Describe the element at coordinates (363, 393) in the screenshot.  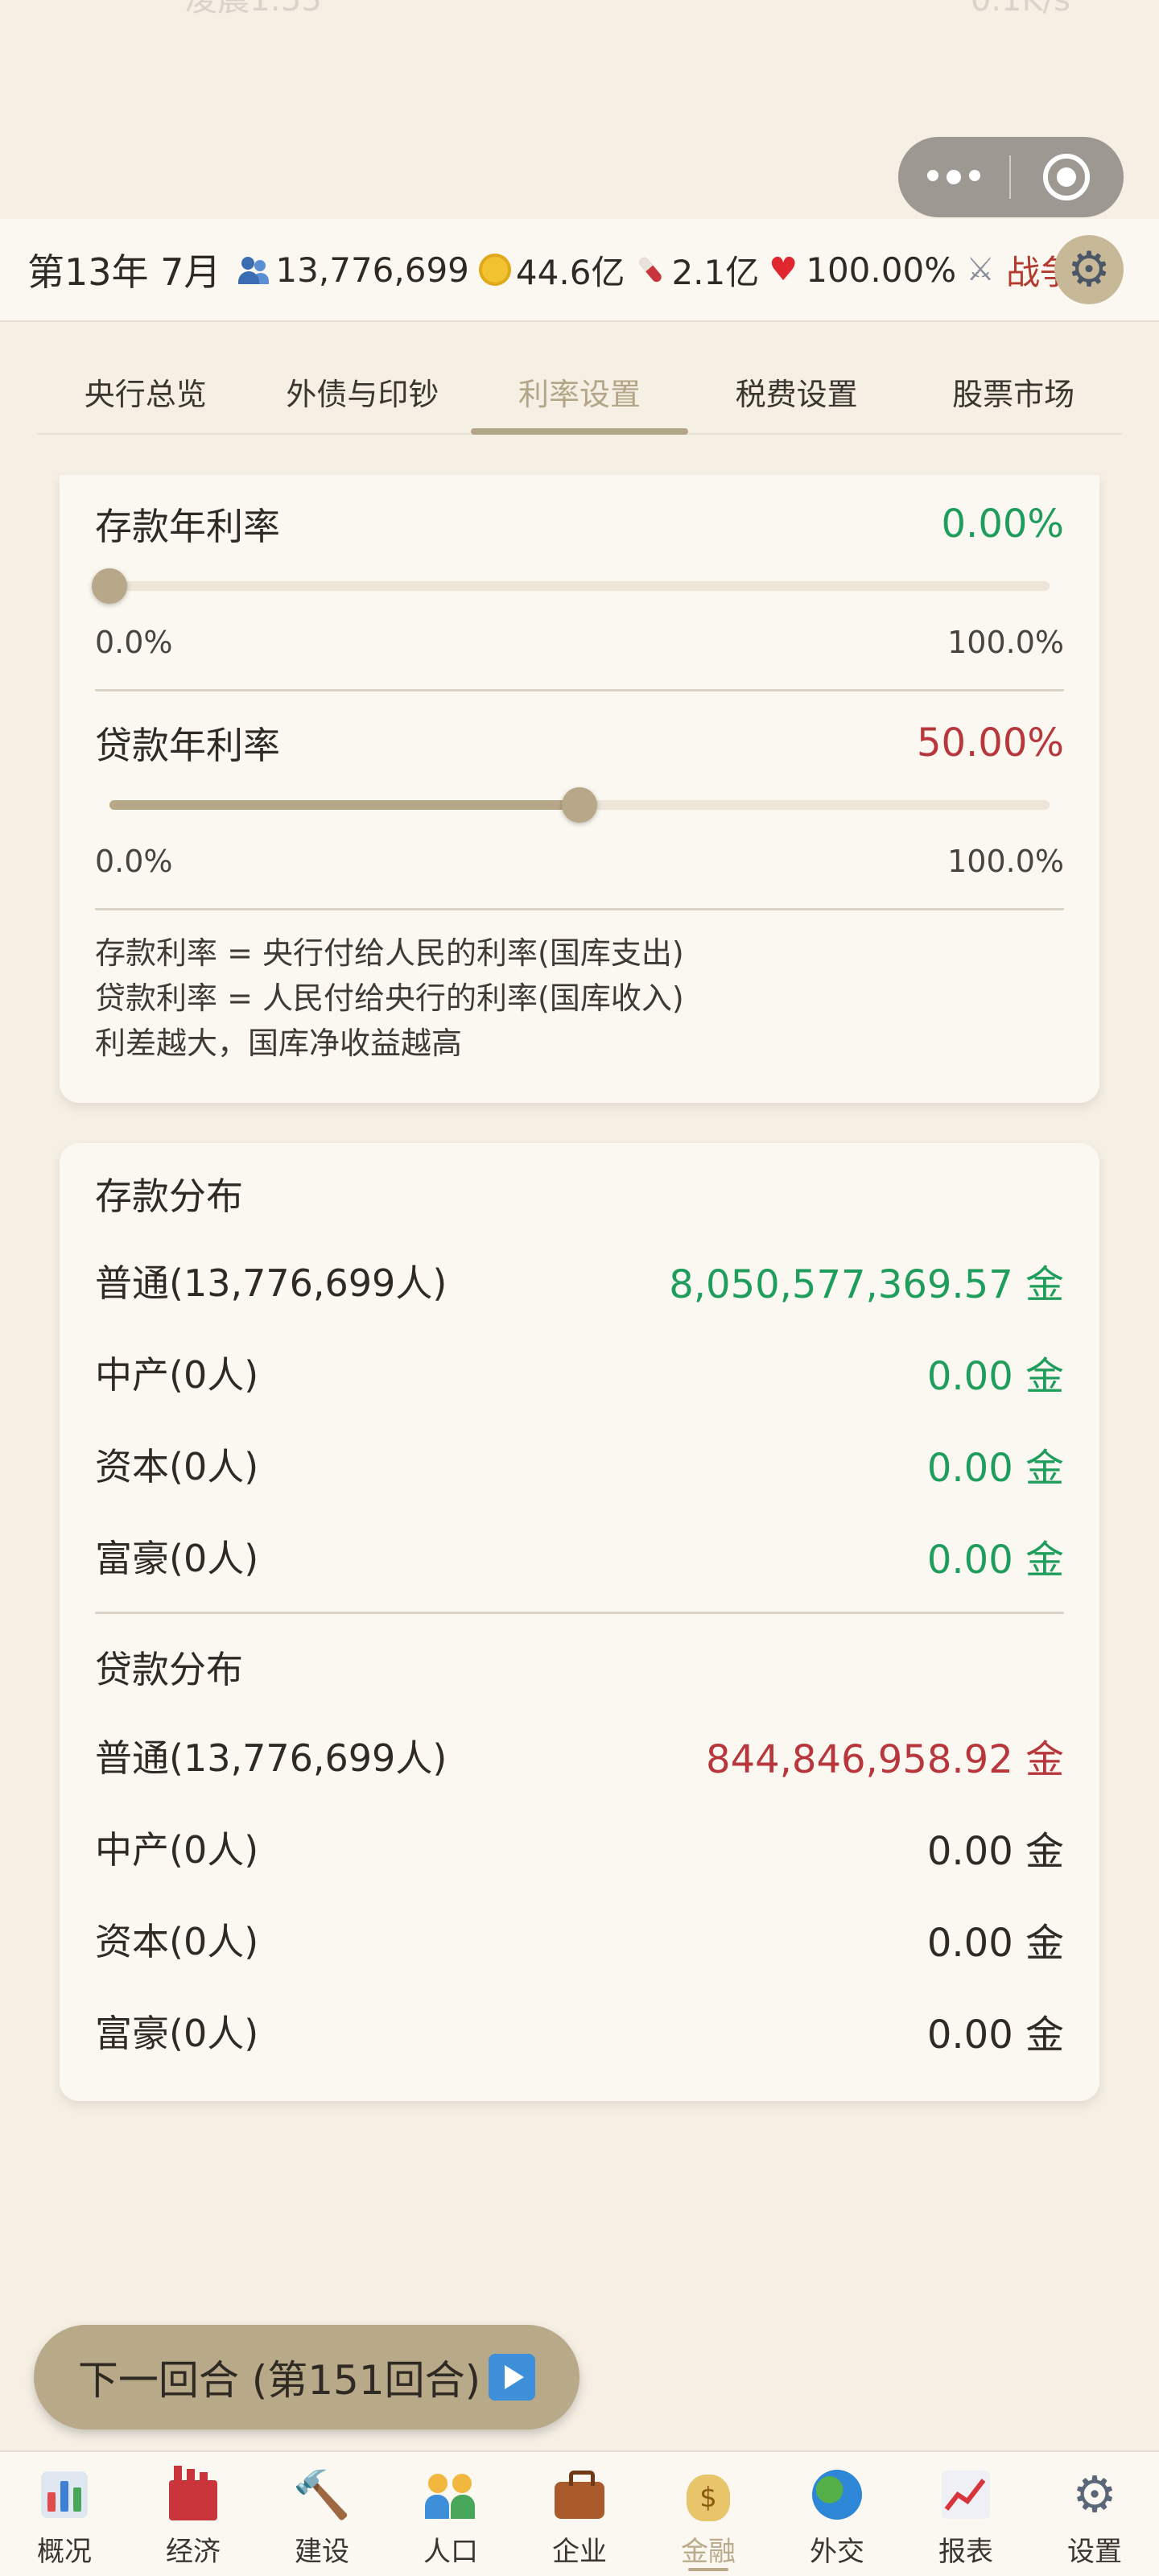
I see `tab-foreign-debt: 外债与印钞` at that location.